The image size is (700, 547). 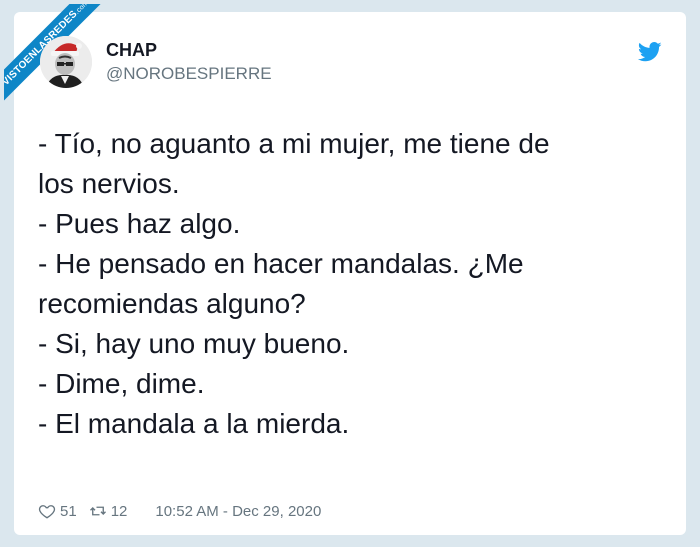 What do you see at coordinates (47, 511) in the screenshot?
I see `heart-icon` at bounding box center [47, 511].